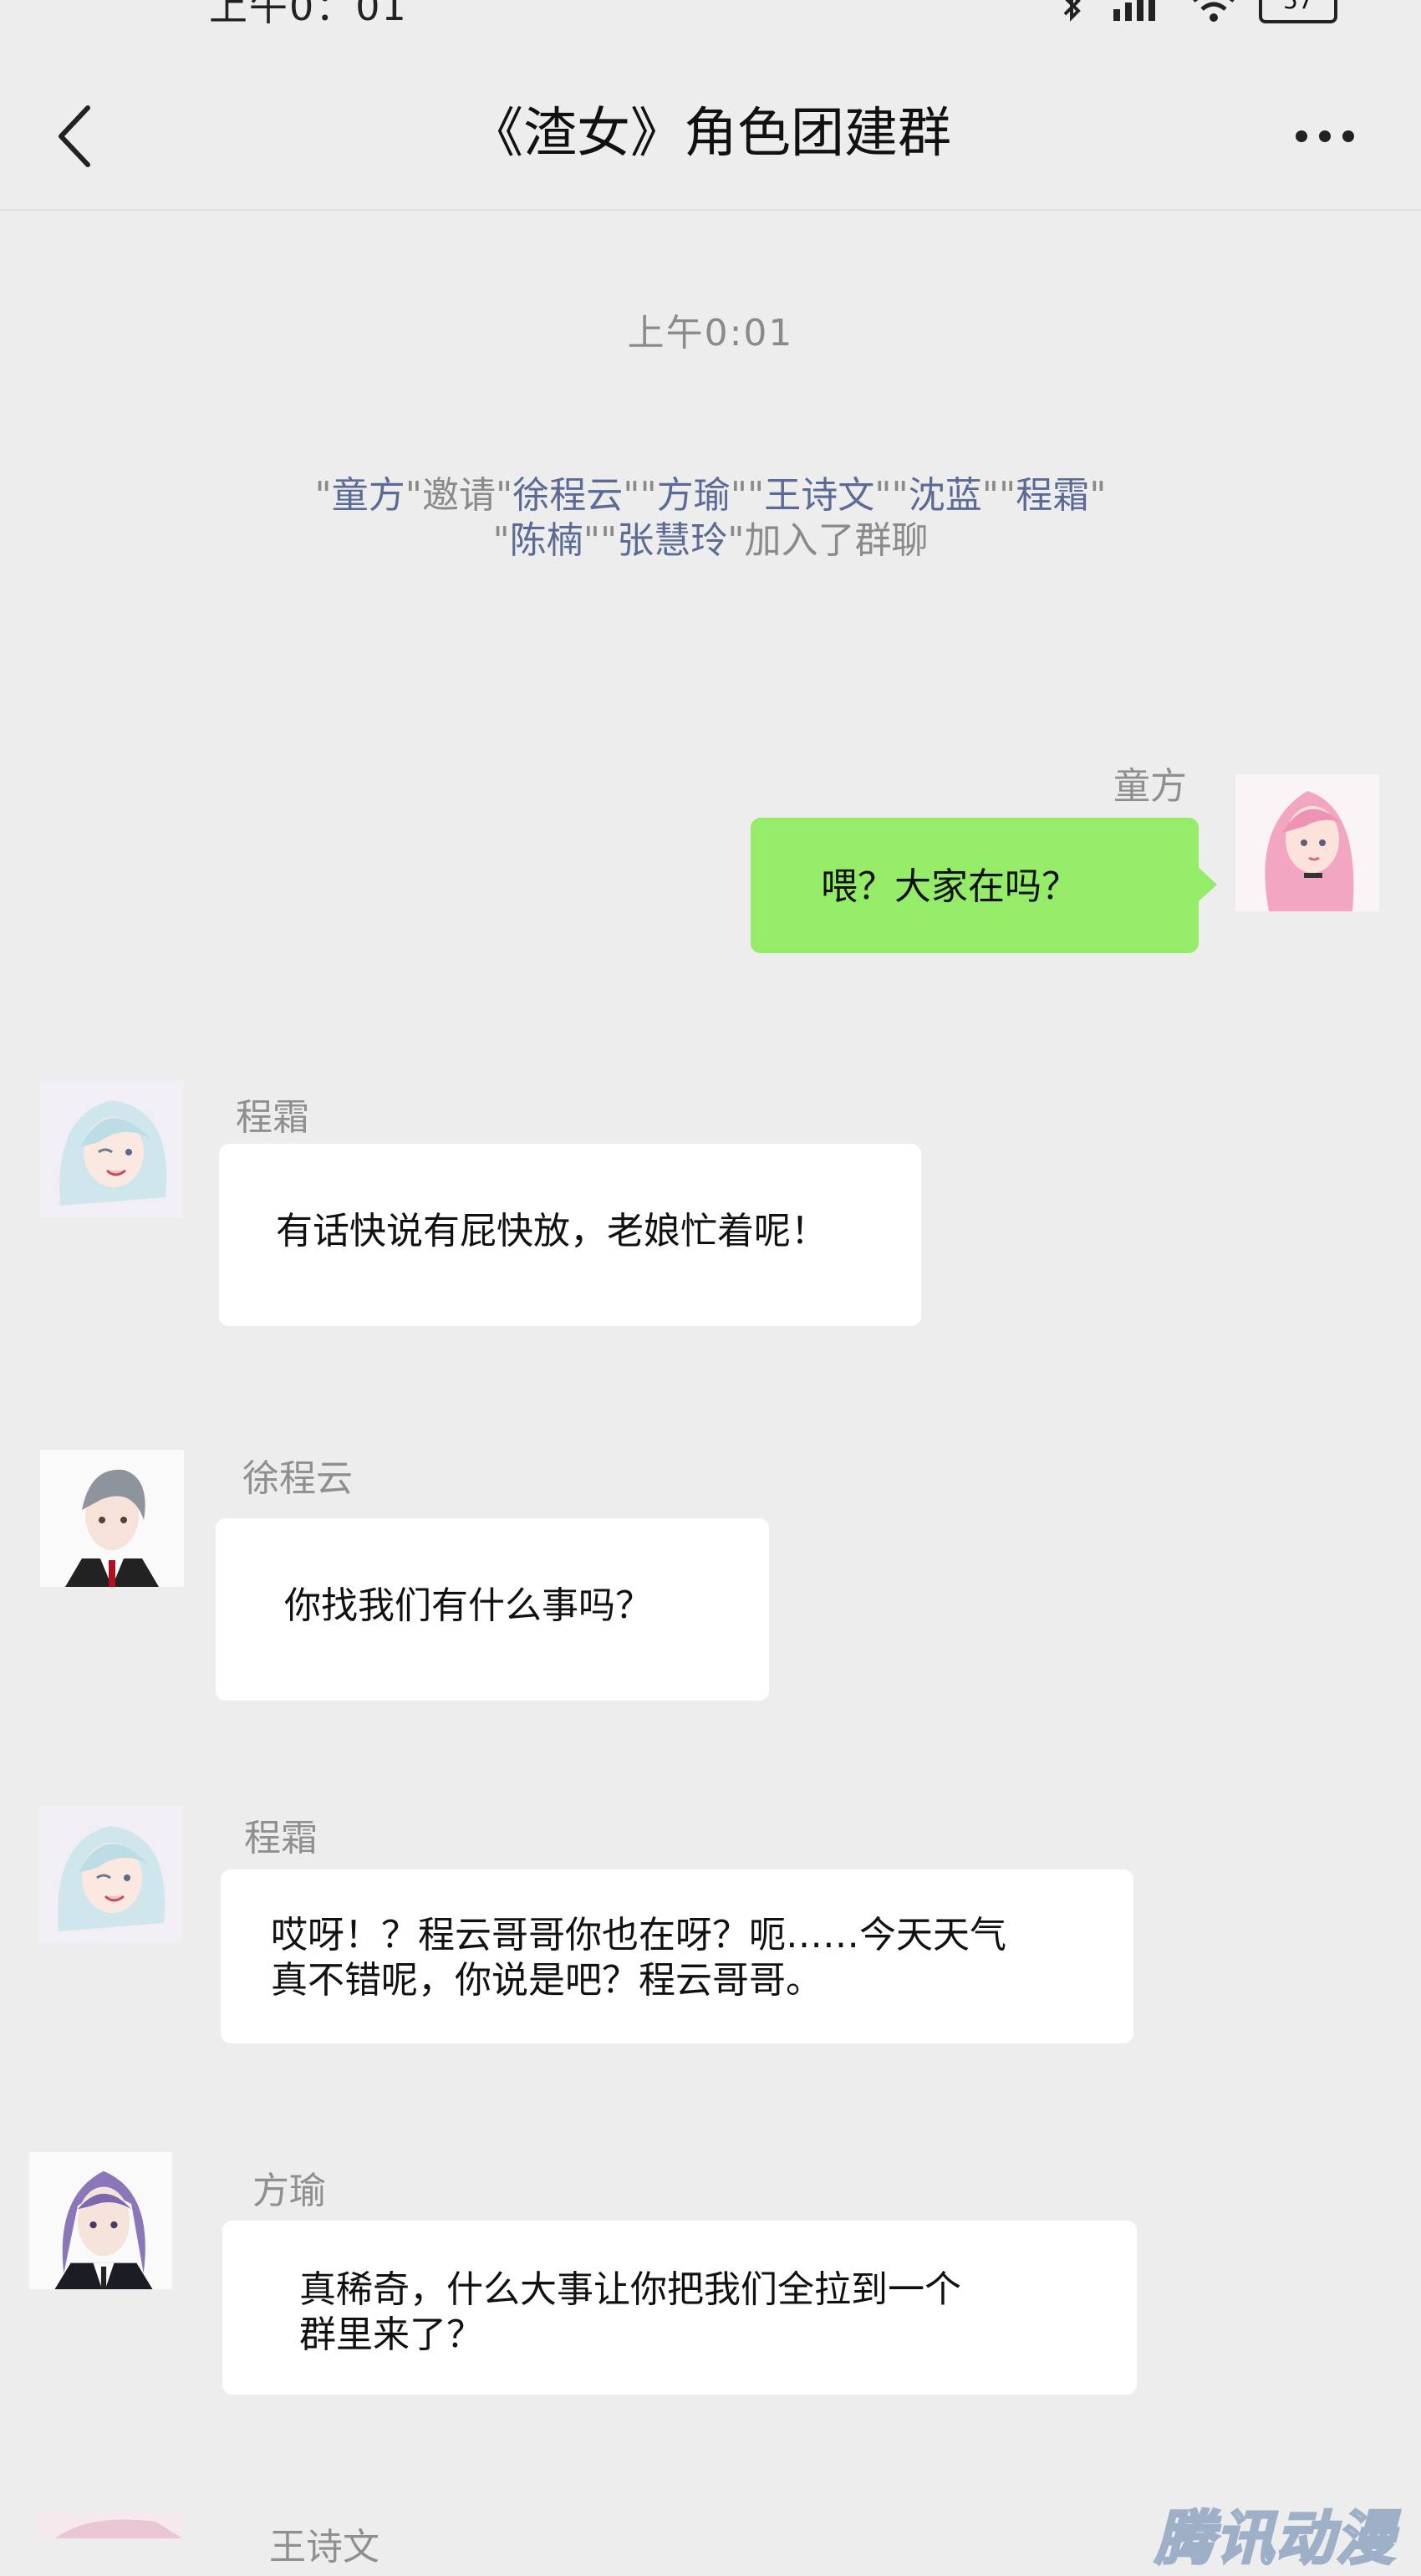  What do you see at coordinates (630, 2289) in the screenshot?
I see `message-text-line: 真稀奇，什么大事让你把我们全拉到一个` at bounding box center [630, 2289].